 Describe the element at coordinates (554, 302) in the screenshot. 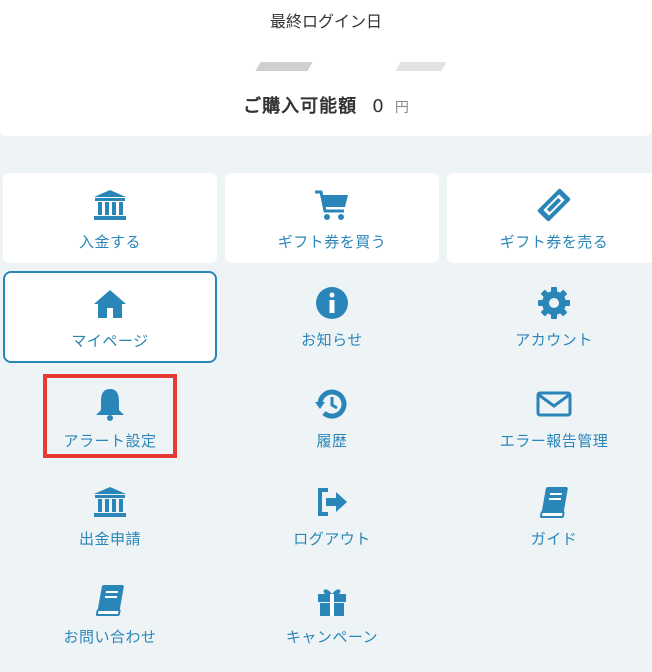

I see `gear-icon` at that location.